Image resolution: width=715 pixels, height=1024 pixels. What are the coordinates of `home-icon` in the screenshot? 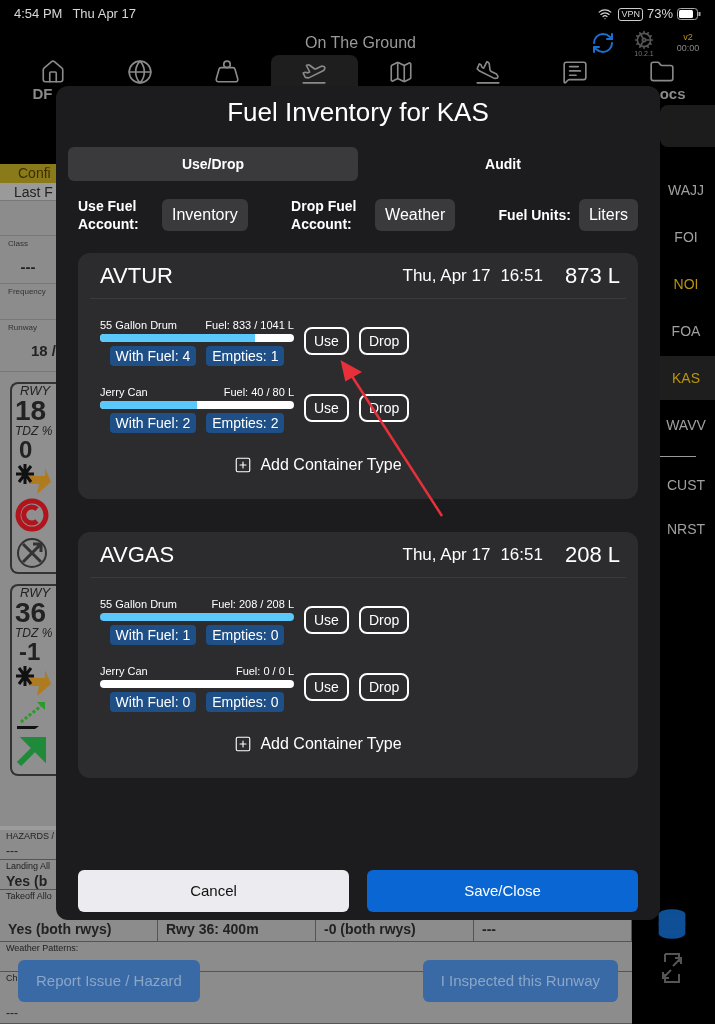 It's located at (53, 72).